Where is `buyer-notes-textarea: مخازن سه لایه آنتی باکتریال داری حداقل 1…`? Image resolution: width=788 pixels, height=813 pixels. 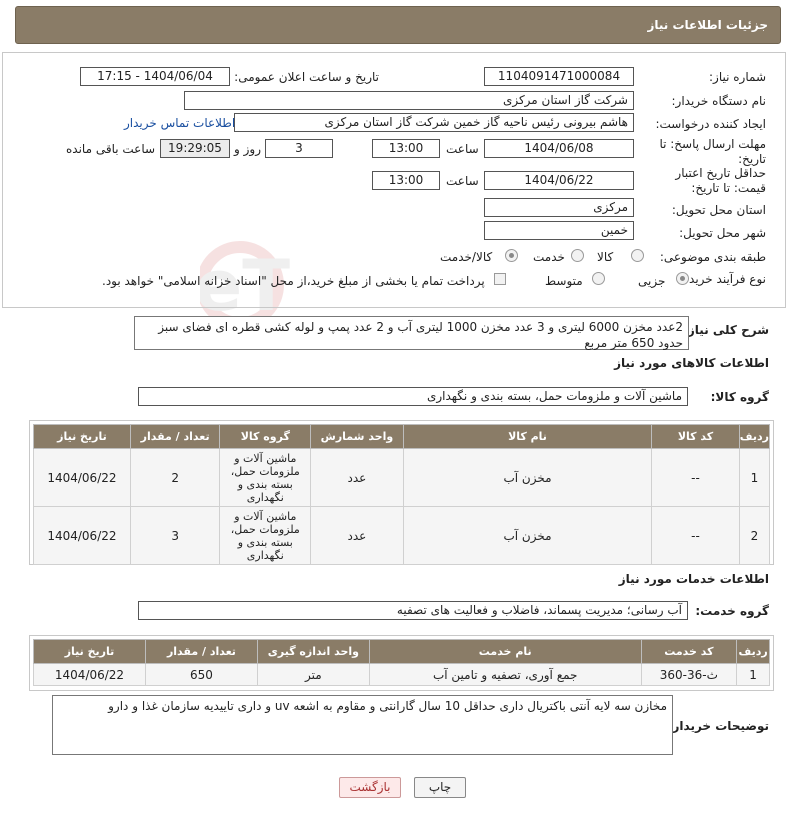
buyer-notes-textarea: مخازن سه لایه آنتی باکتریال داری حداقل 1… is located at coordinates (362, 725).